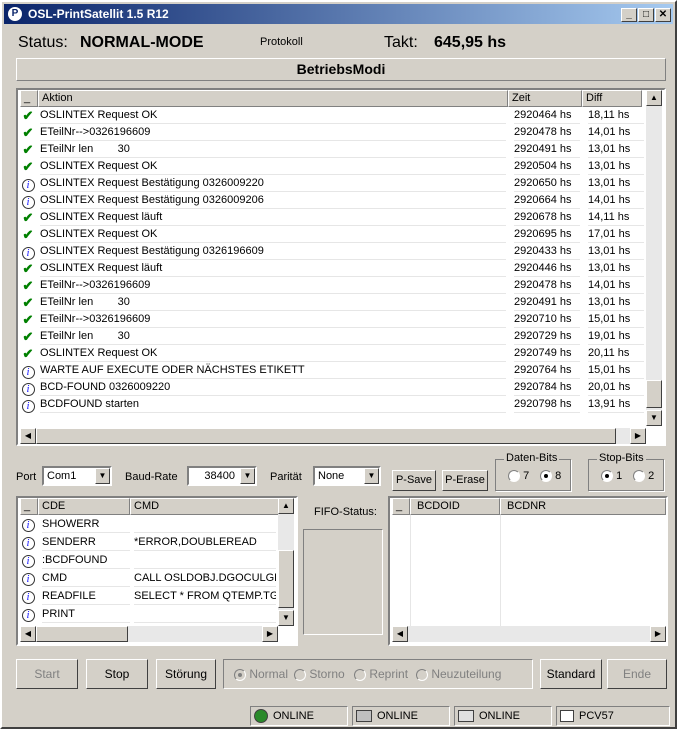  Describe the element at coordinates (654, 394) in the screenshot. I see `log-scroll-thumb` at that location.